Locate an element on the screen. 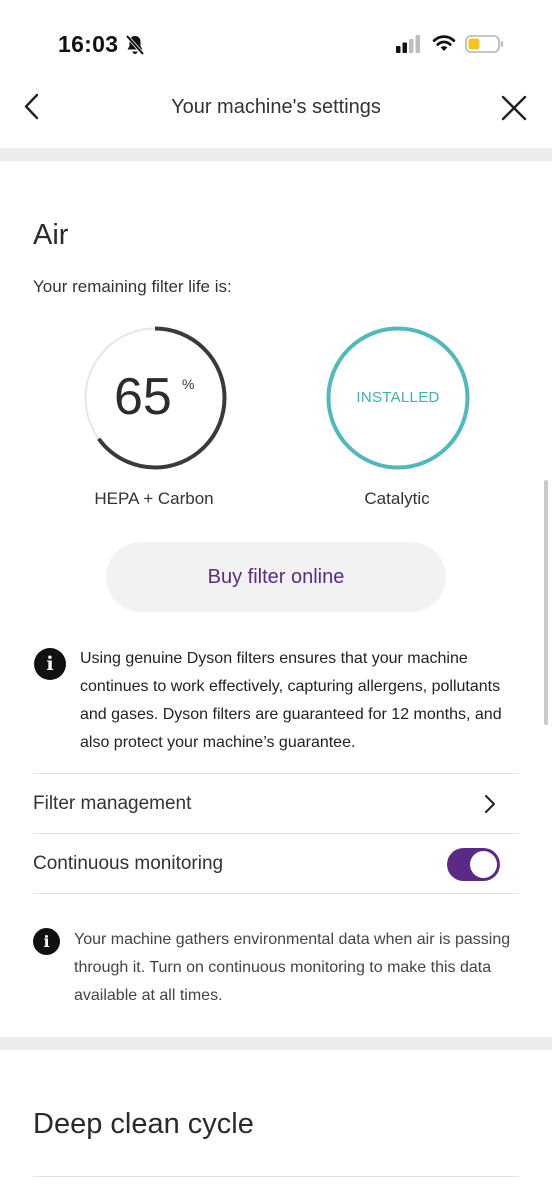 The image size is (552, 1200). nav-header: Your machine's settings is located at coordinates (276, 114).